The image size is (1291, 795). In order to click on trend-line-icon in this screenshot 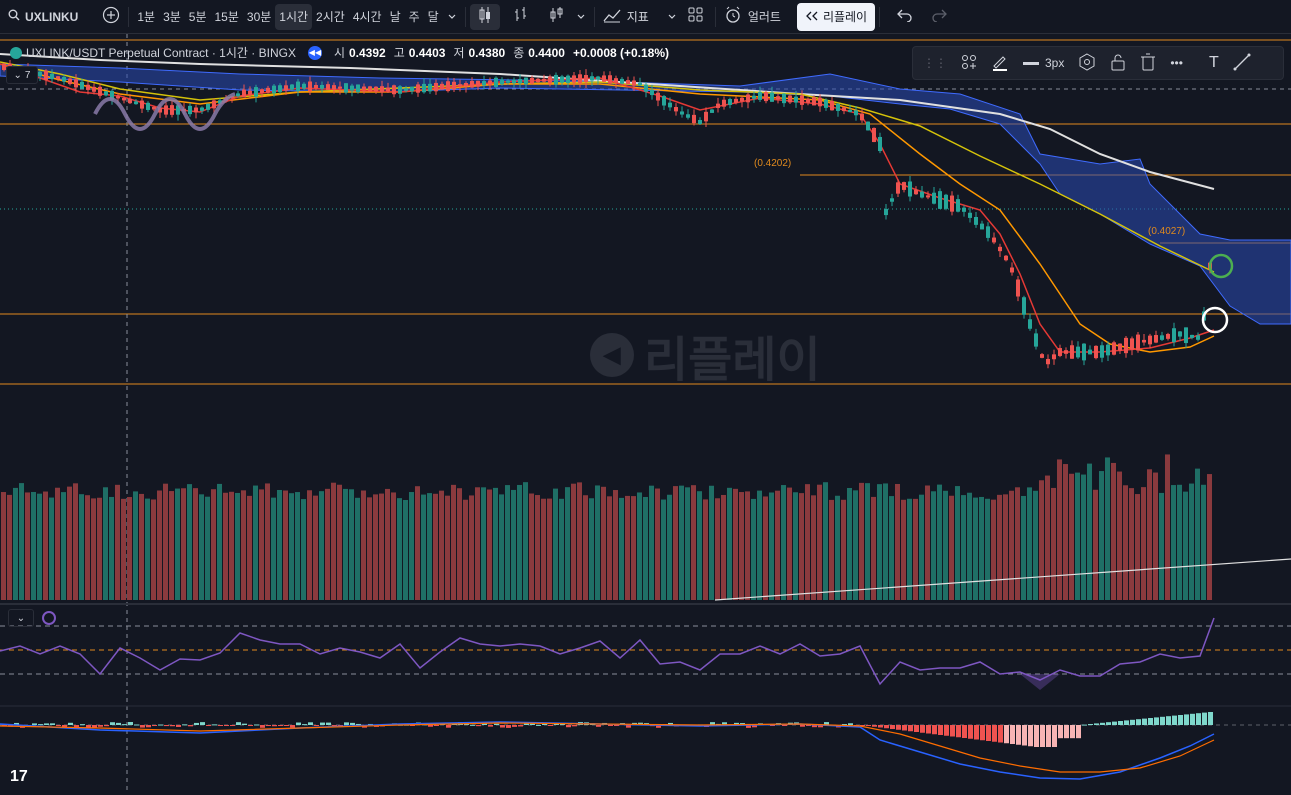, I will do `click(1242, 63)`.